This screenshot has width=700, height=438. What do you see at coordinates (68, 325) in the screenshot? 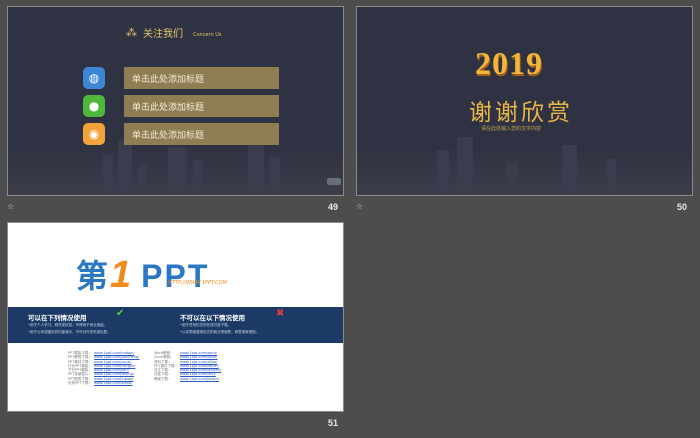
I see `can-use-line-1: •用于个人学习、研究或欣赏，不得用于商业用途。` at bounding box center [68, 325].